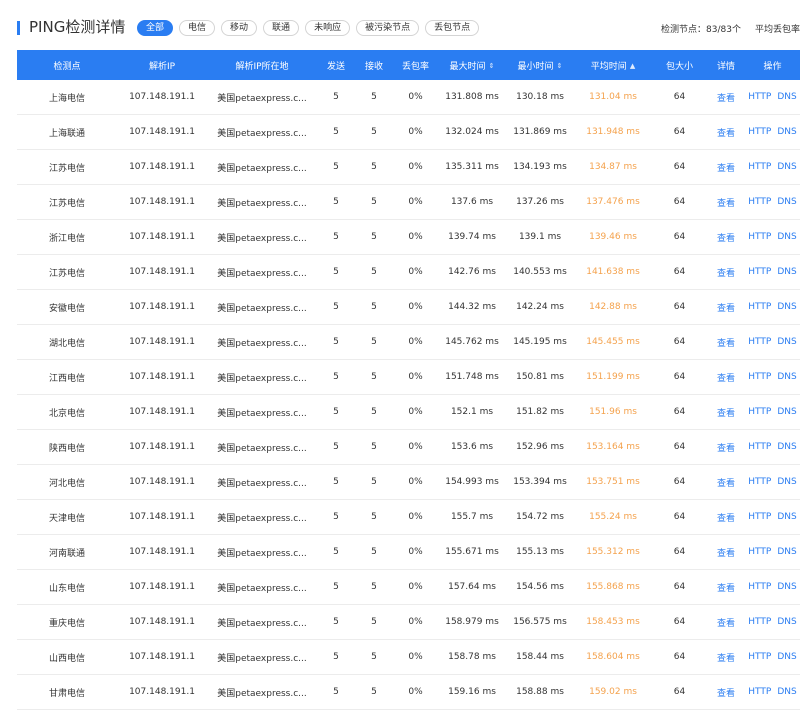 The image size is (800, 716). Describe the element at coordinates (239, 28) in the screenshot. I see `filter-mobile: 移动` at that location.